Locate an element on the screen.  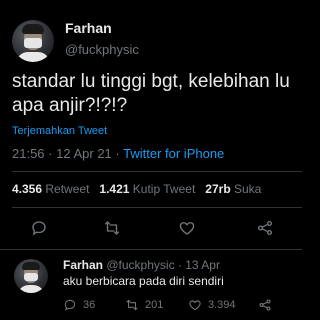
quotes-stat: 1.421 Kutip Tweet is located at coordinates (148, 189).